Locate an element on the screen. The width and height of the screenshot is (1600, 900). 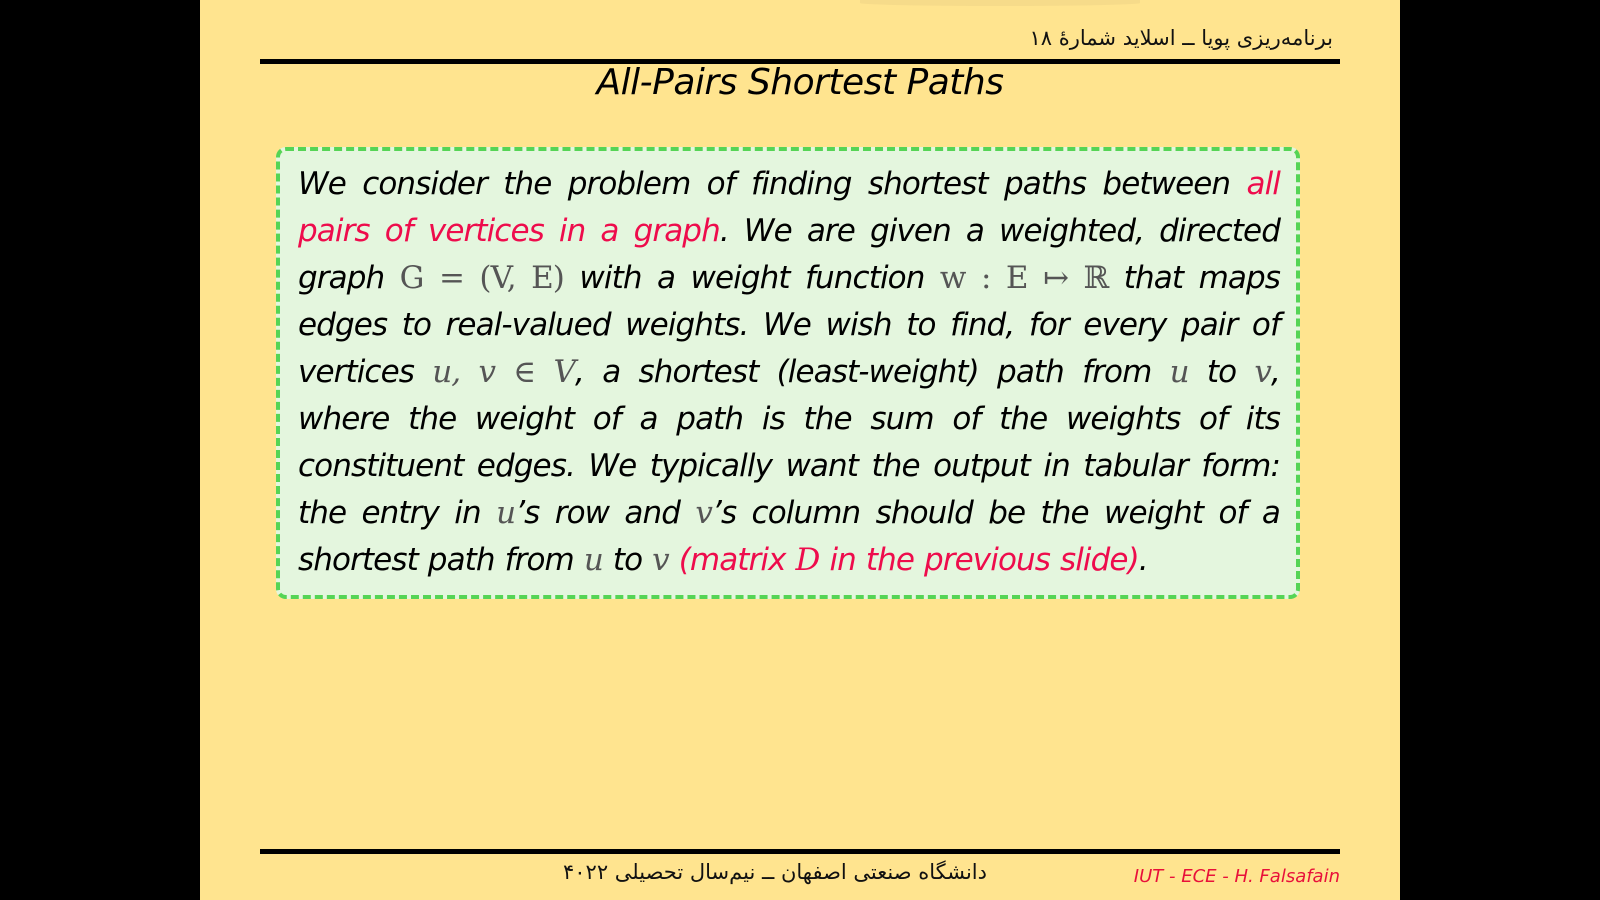
paragraph-text: , a shortest (least-weight) path from is located at coordinates (872, 372).